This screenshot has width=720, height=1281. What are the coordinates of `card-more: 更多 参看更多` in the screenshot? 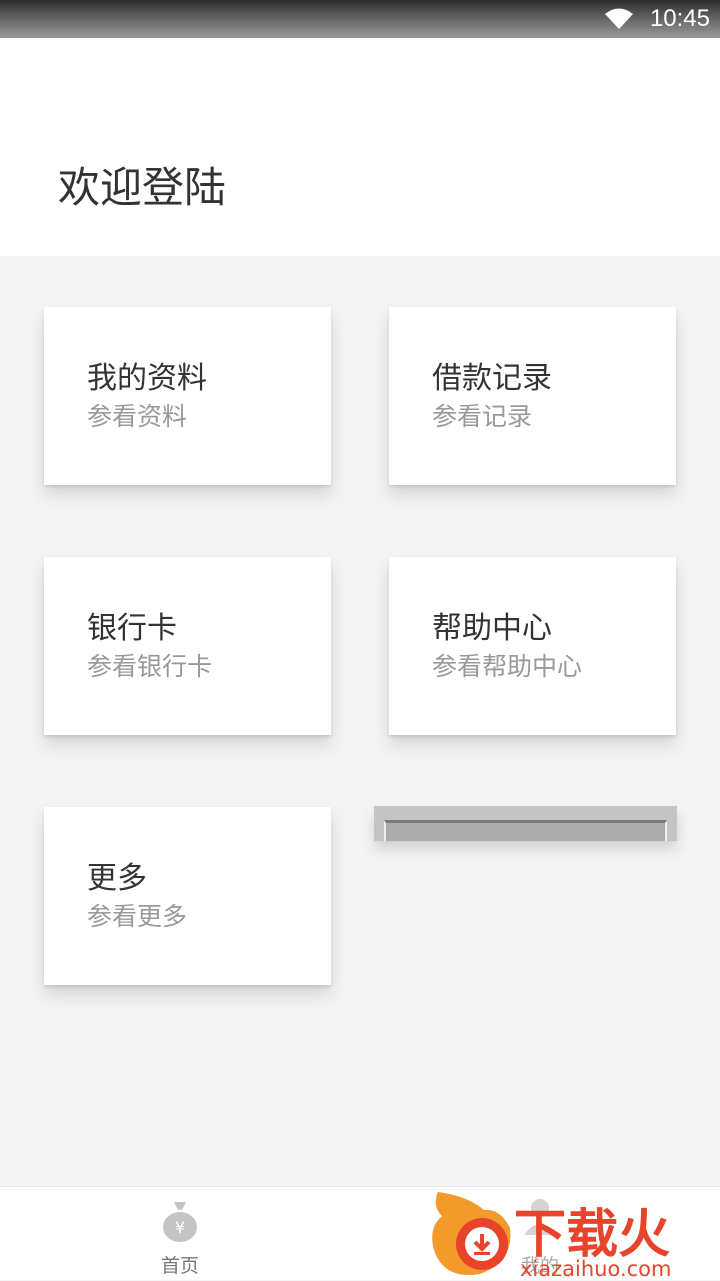 It's located at (187, 896).